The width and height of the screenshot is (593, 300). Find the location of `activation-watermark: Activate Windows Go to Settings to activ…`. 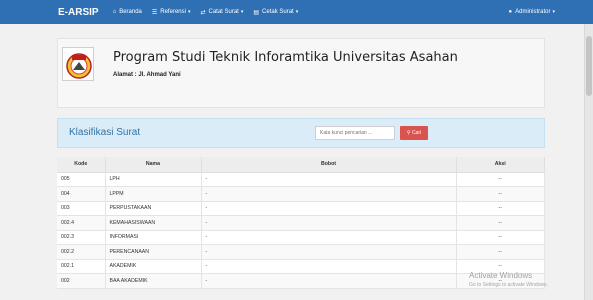

activation-watermark: Activate Windows Go to Settings to activ… is located at coordinates (508, 279).